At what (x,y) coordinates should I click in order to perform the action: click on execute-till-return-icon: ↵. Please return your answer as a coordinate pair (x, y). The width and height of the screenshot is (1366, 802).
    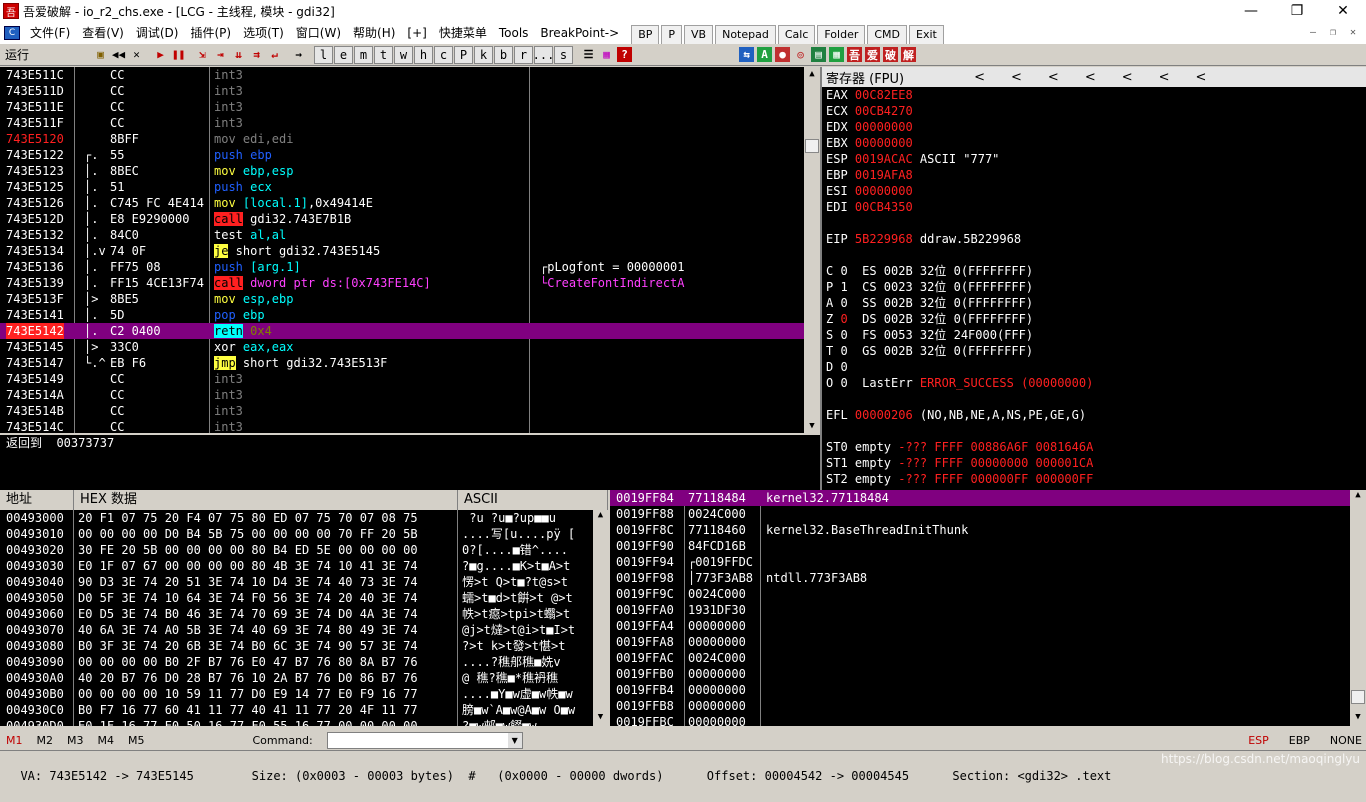
    Looking at the image, I should click on (274, 54).